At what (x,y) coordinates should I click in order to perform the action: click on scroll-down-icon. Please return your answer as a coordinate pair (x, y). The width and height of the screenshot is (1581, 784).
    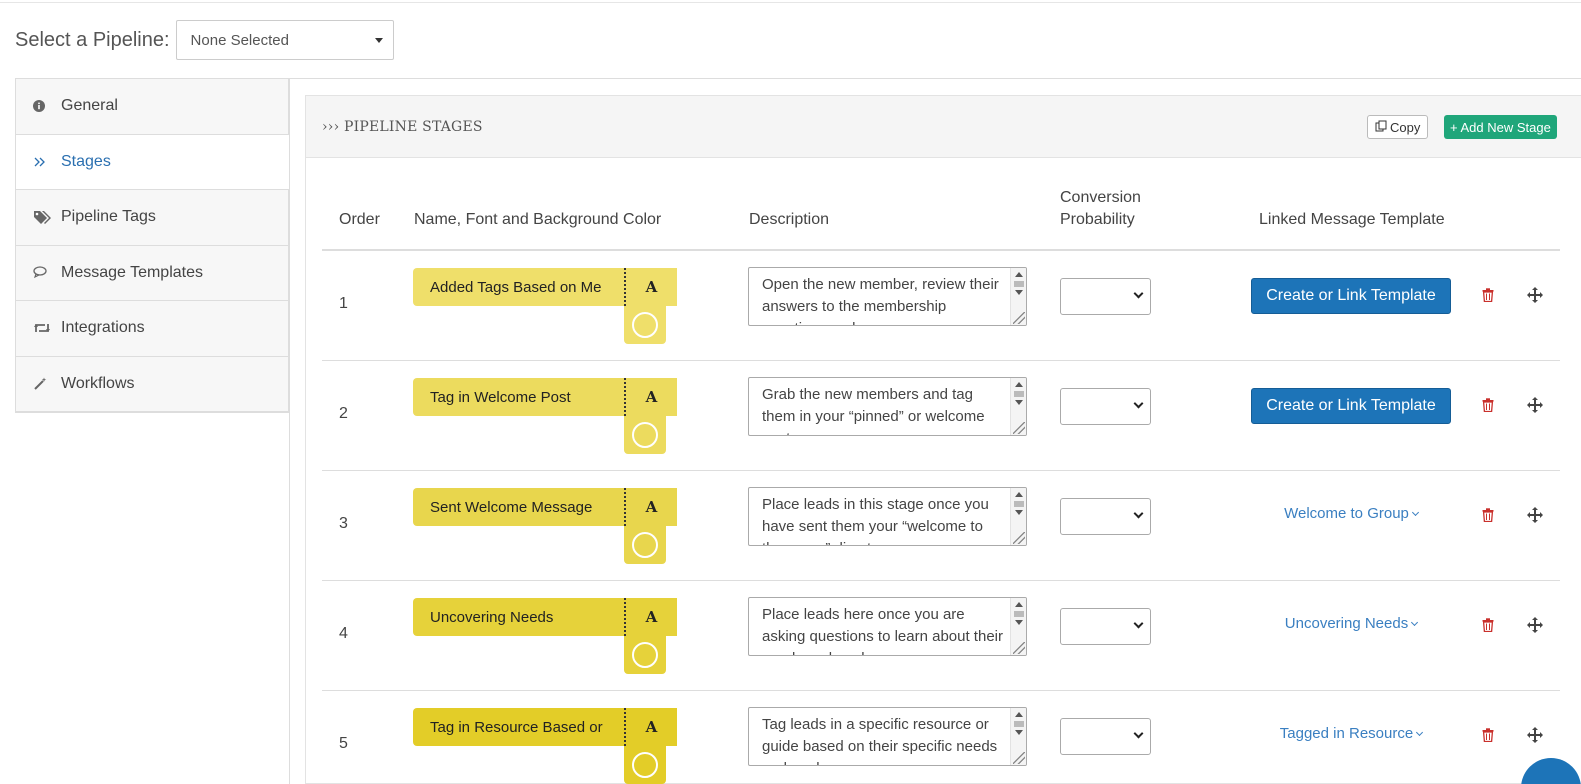
    Looking at the image, I should click on (1019, 402).